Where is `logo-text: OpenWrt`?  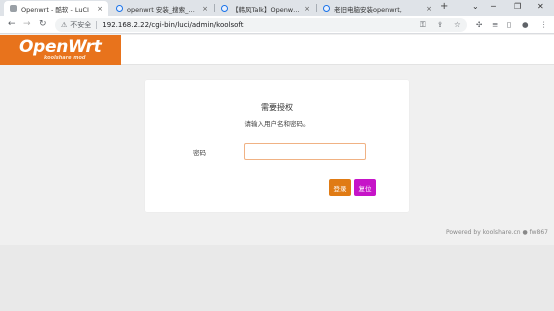 logo-text: OpenWrt is located at coordinates (60, 47).